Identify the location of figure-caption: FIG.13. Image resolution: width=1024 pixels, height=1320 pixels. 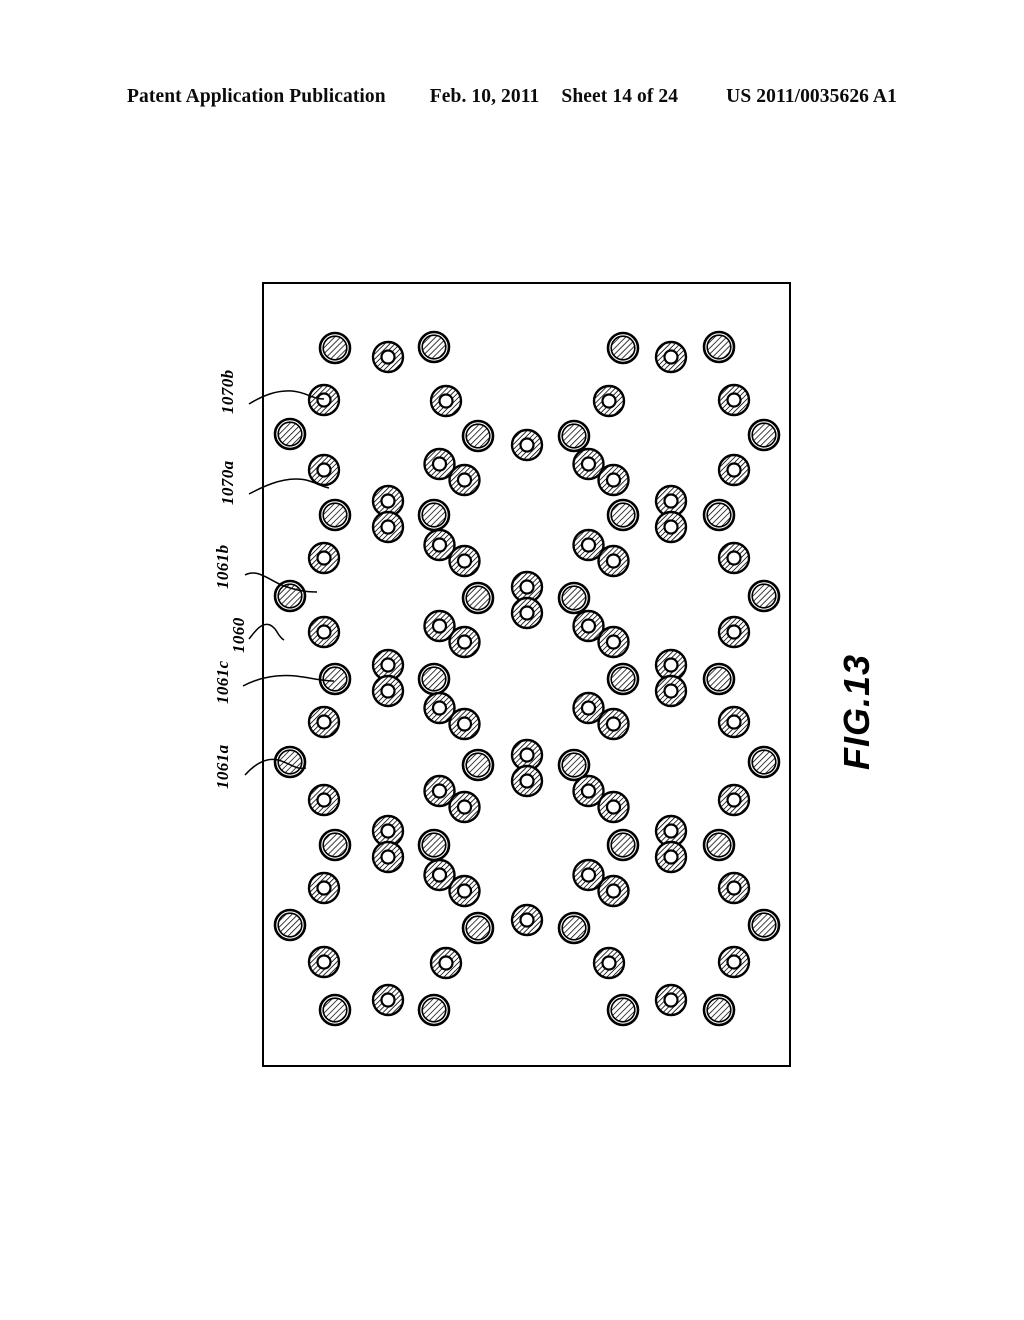
(856, 711).